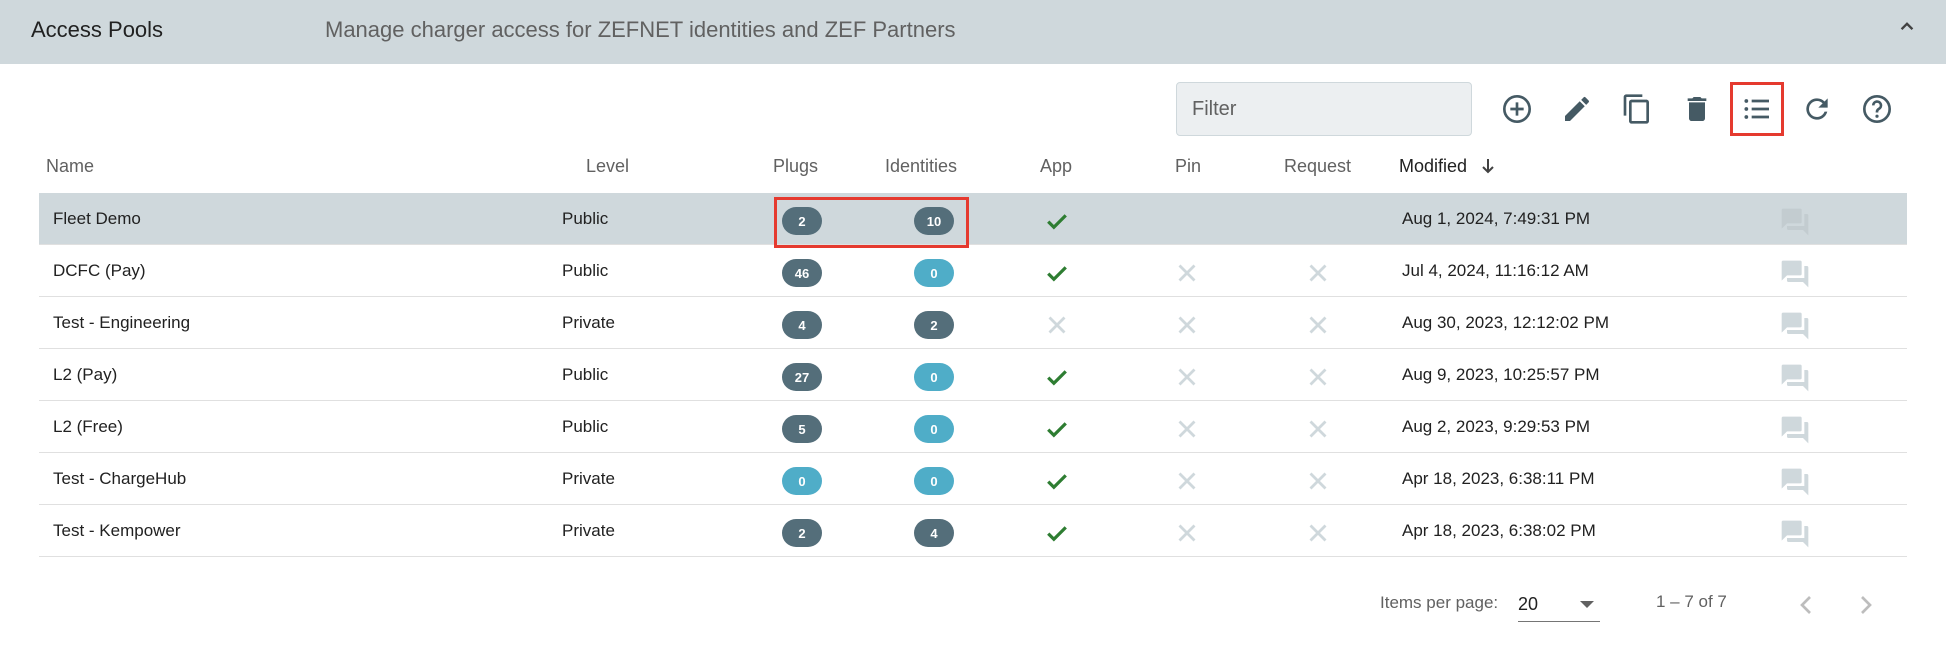 Image resolution: width=1946 pixels, height=668 pixels. Describe the element at coordinates (607, 166) in the screenshot. I see `column-header-level: Level` at that location.